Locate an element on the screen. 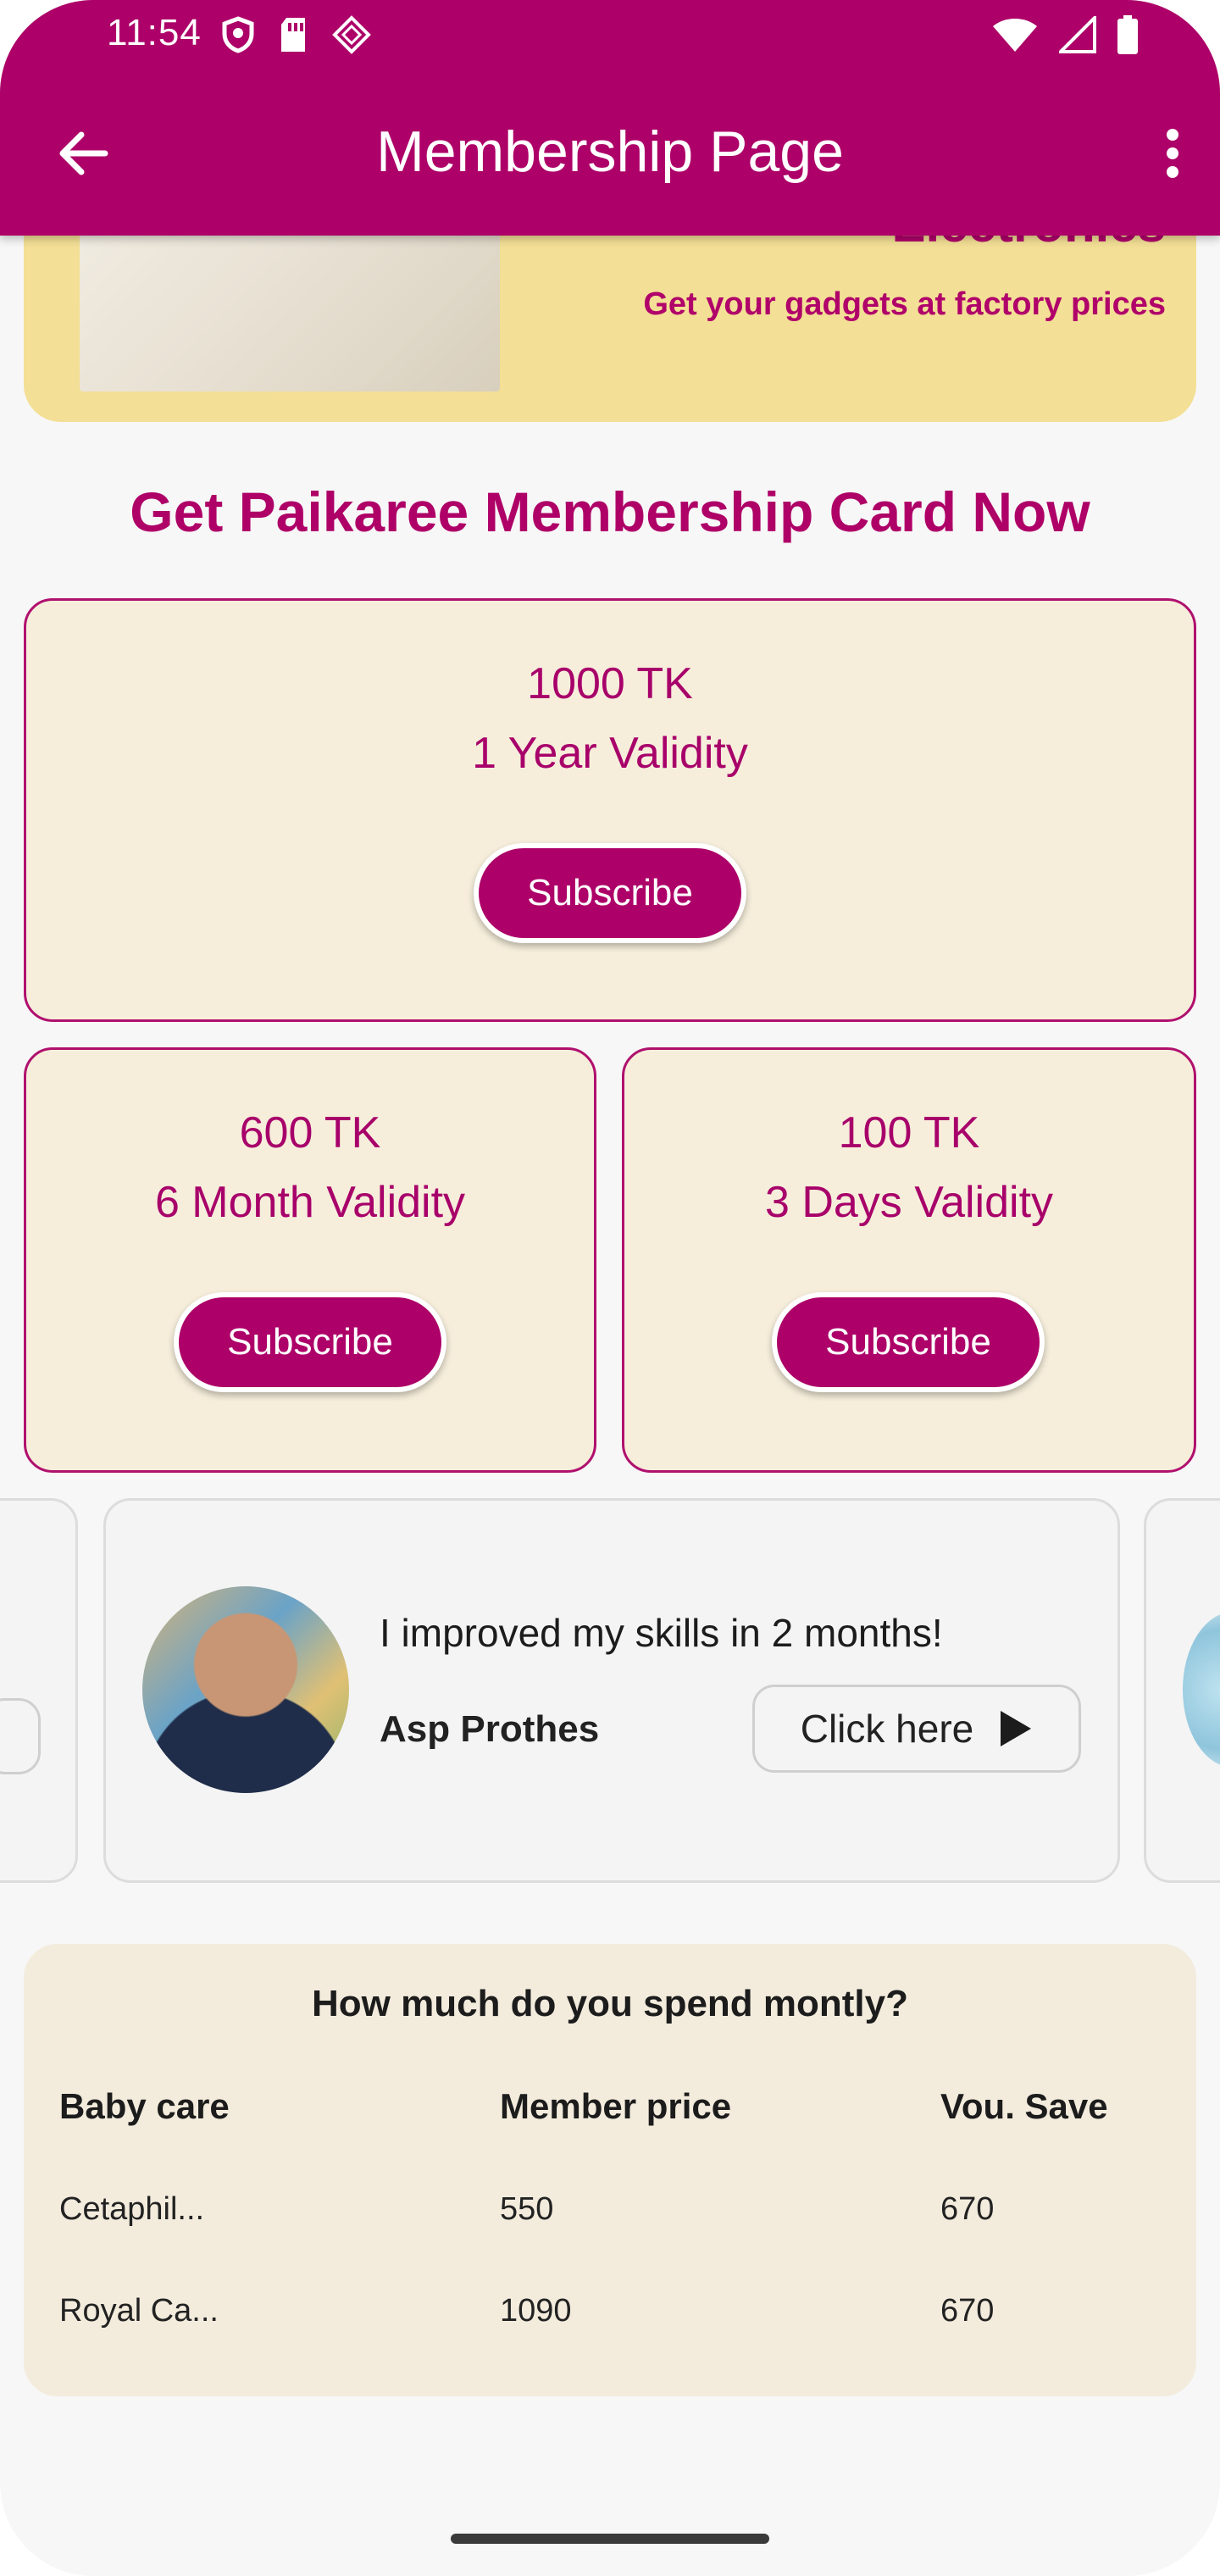 The image size is (1220, 2576). app-bar: 11:54 Membership Page is located at coordinates (610, 118).